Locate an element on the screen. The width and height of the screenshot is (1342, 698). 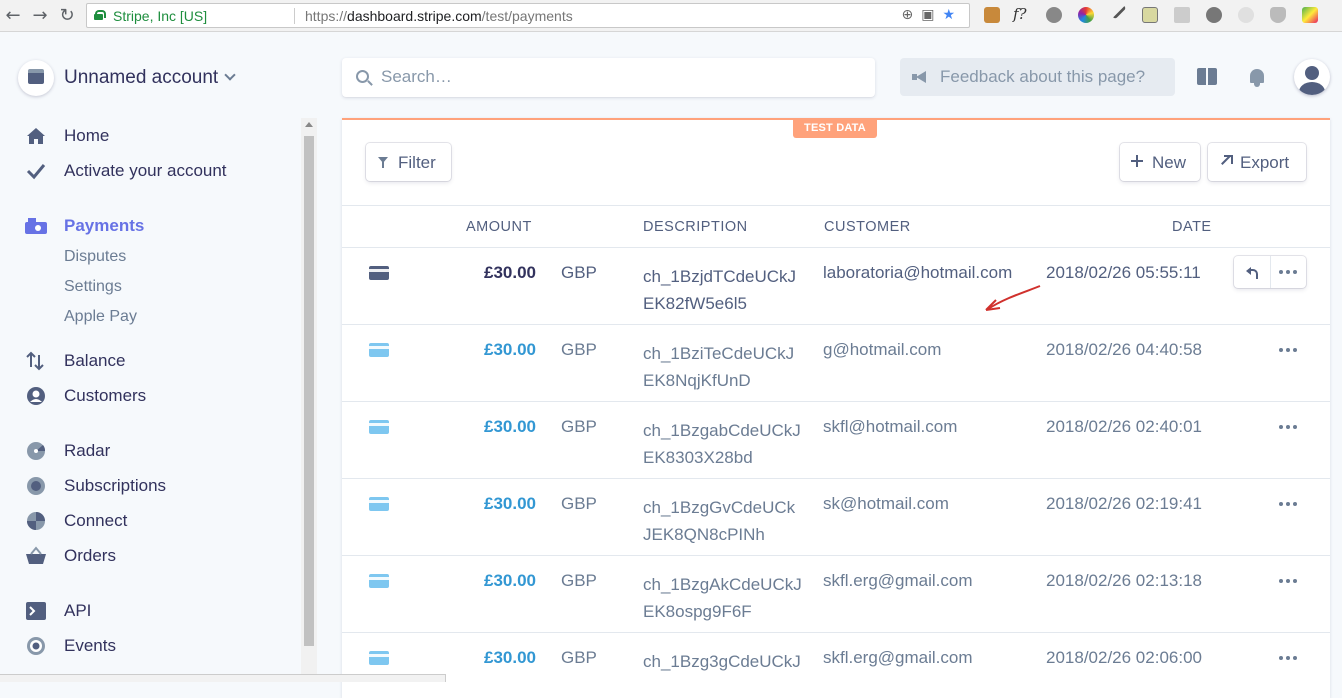
puzzle-icon is located at coordinates (1182, 15).